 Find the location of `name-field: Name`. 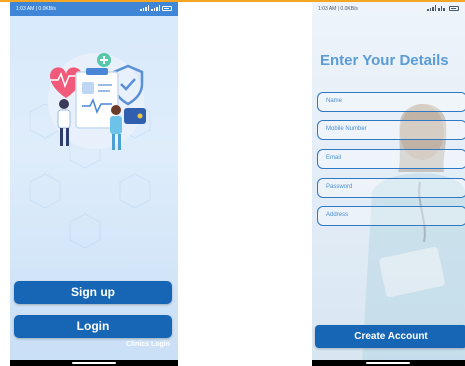

name-field: Name is located at coordinates (391, 102).